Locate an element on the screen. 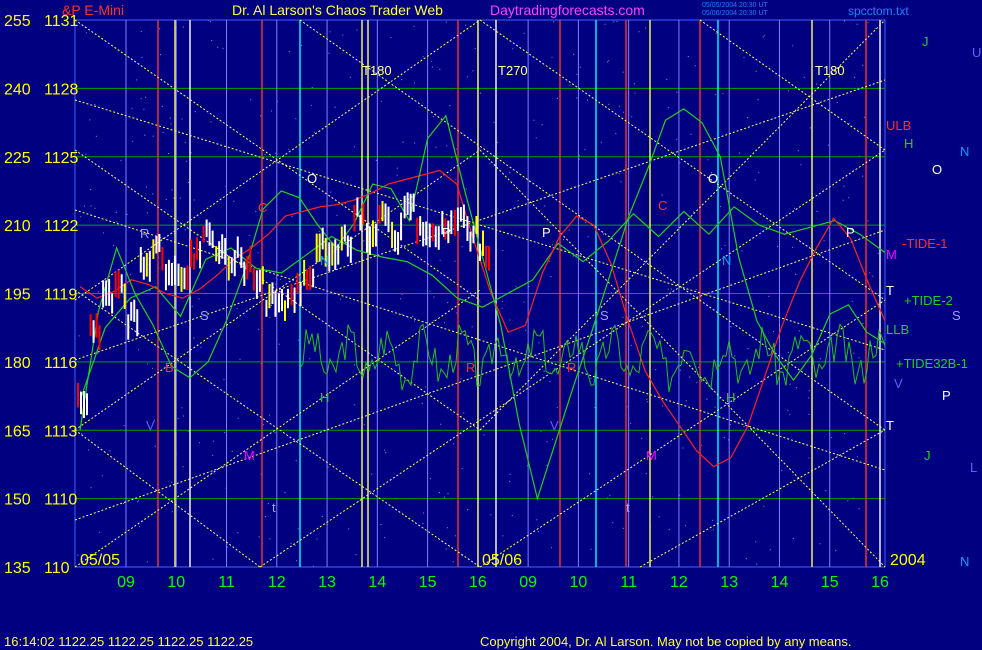 The height and width of the screenshot is (650, 982). time-tick: 14 is located at coordinates (377, 582).